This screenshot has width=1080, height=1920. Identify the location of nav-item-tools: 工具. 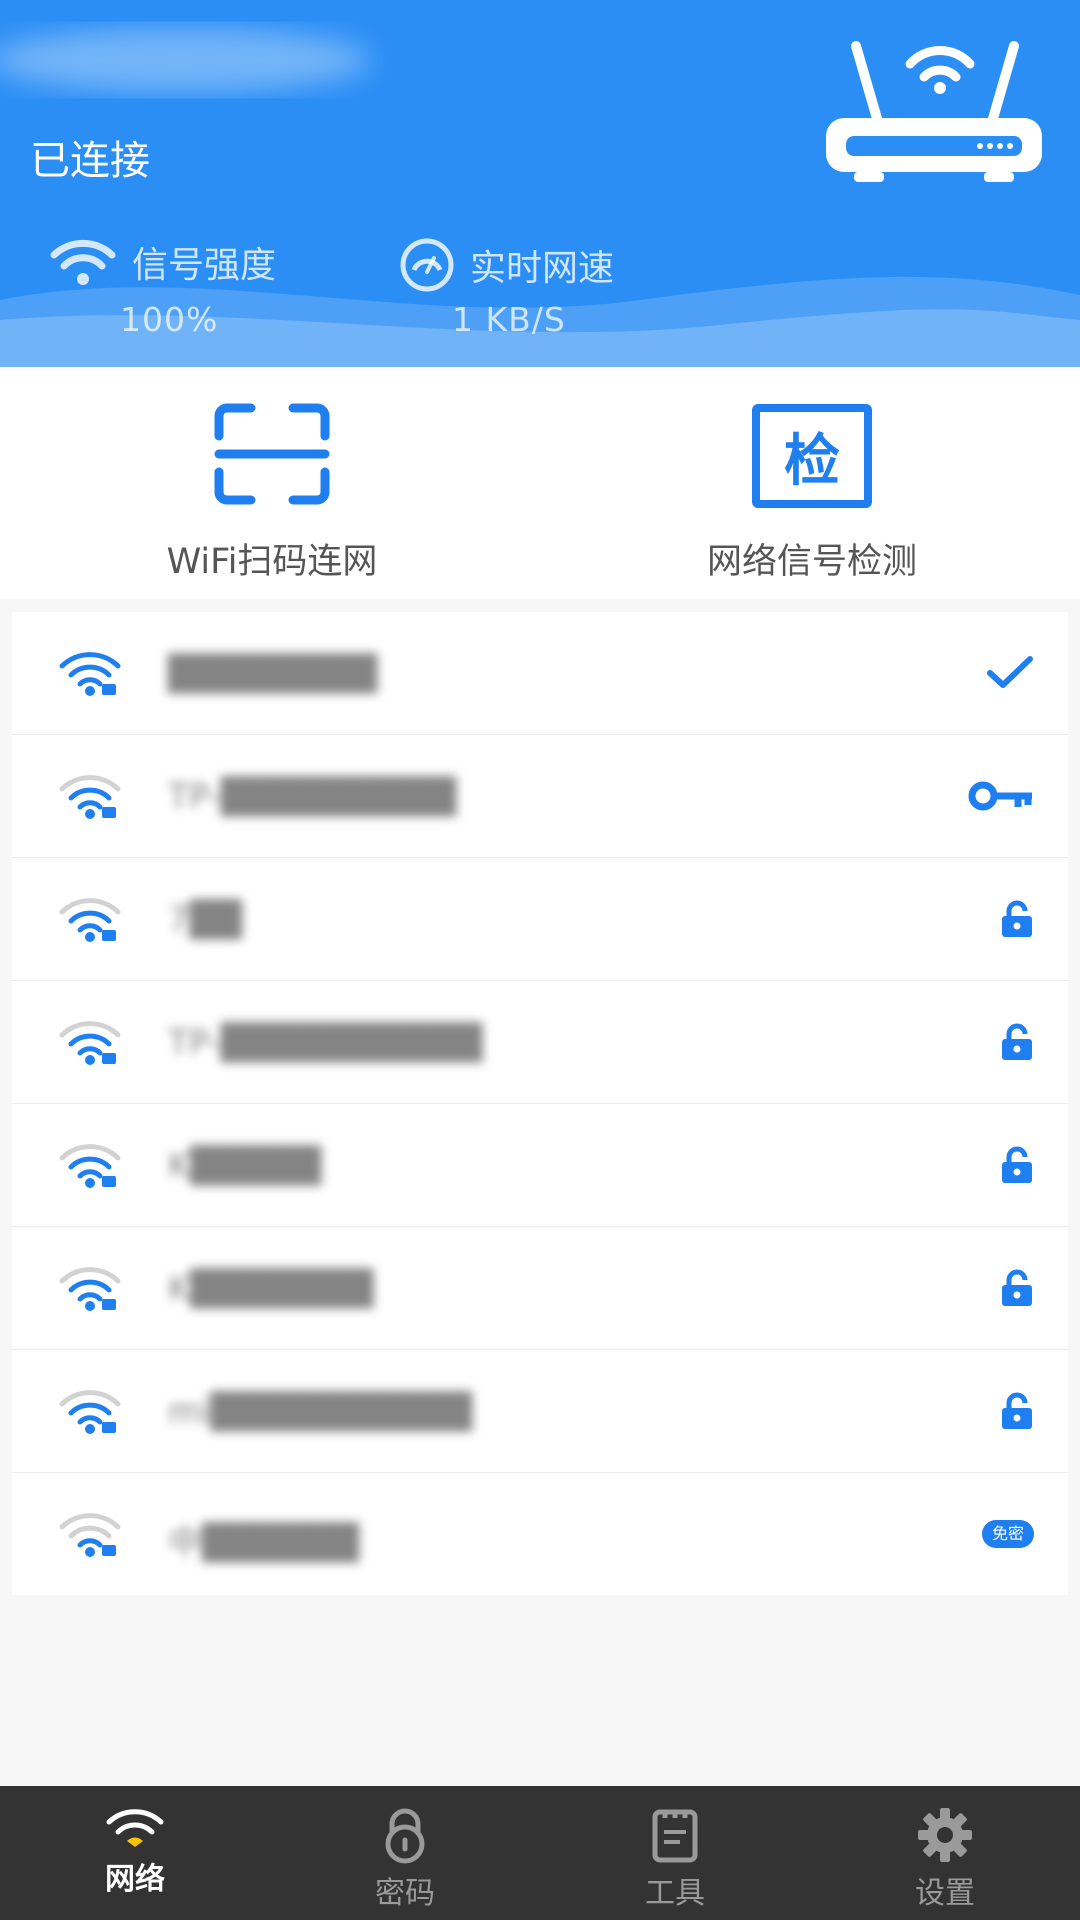
(675, 1853).